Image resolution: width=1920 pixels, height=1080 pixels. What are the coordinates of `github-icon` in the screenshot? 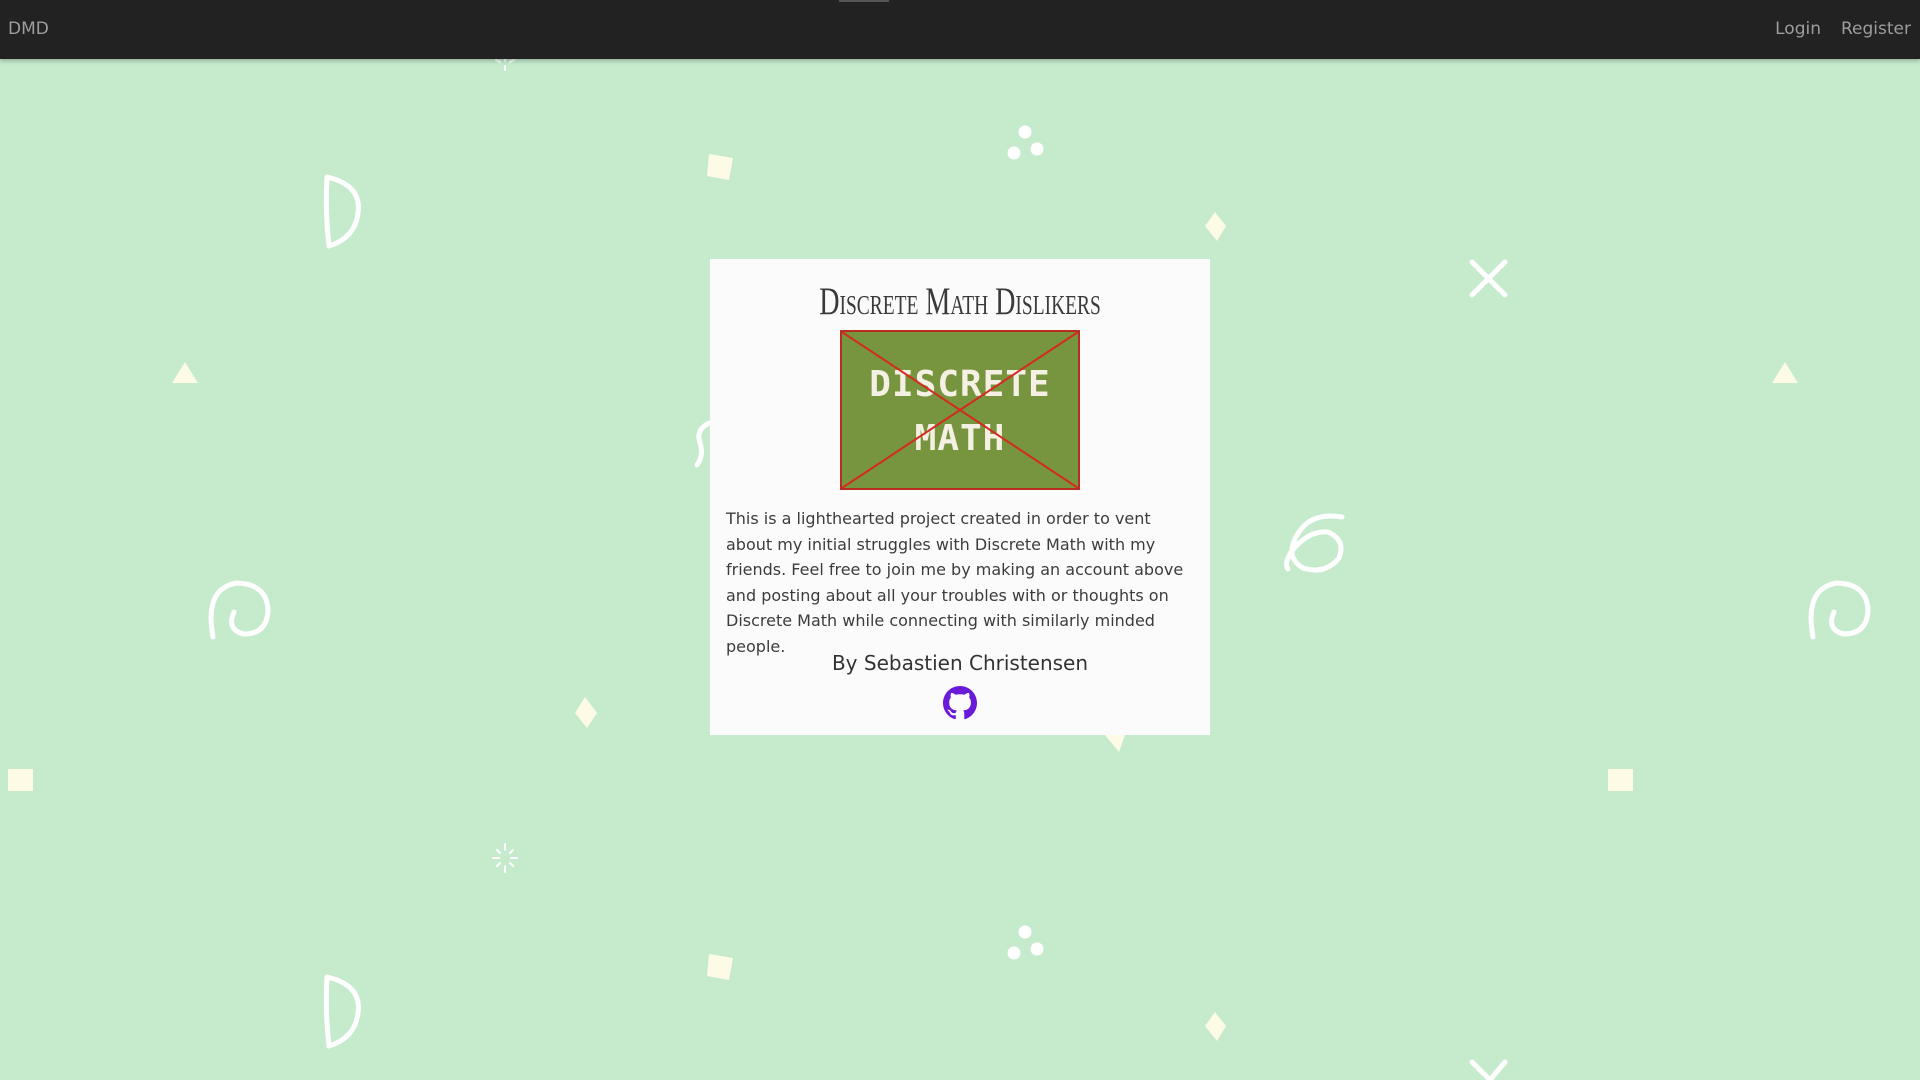 It's located at (960, 703).